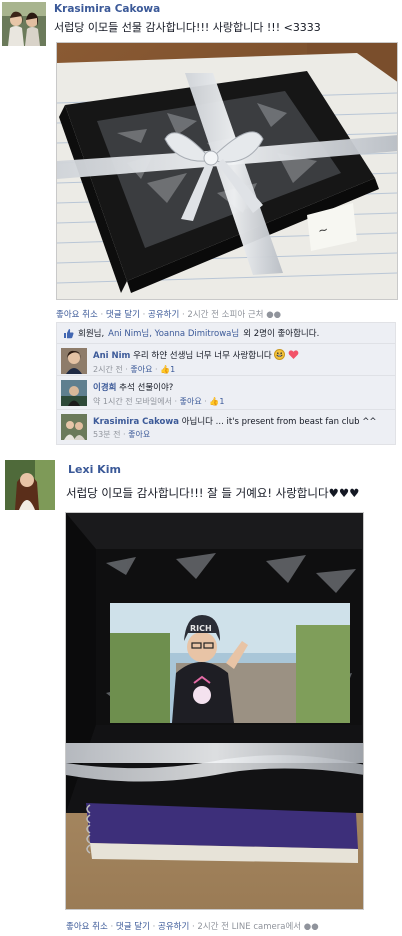 The width and height of the screenshot is (402, 936). Describe the element at coordinates (68, 333) in the screenshot. I see `thumbs-up-icon` at that location.